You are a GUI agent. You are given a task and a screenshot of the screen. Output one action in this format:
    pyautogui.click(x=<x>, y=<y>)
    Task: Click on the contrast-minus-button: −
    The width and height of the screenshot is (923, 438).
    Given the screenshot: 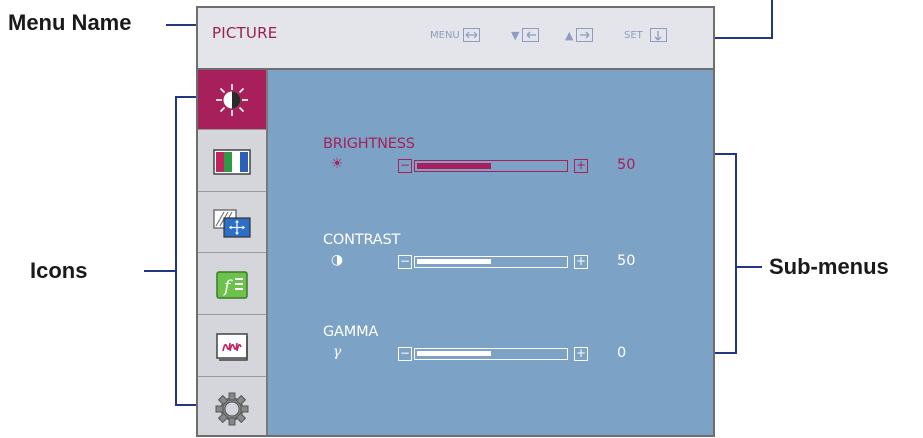 What is the action you would take?
    pyautogui.click(x=405, y=262)
    